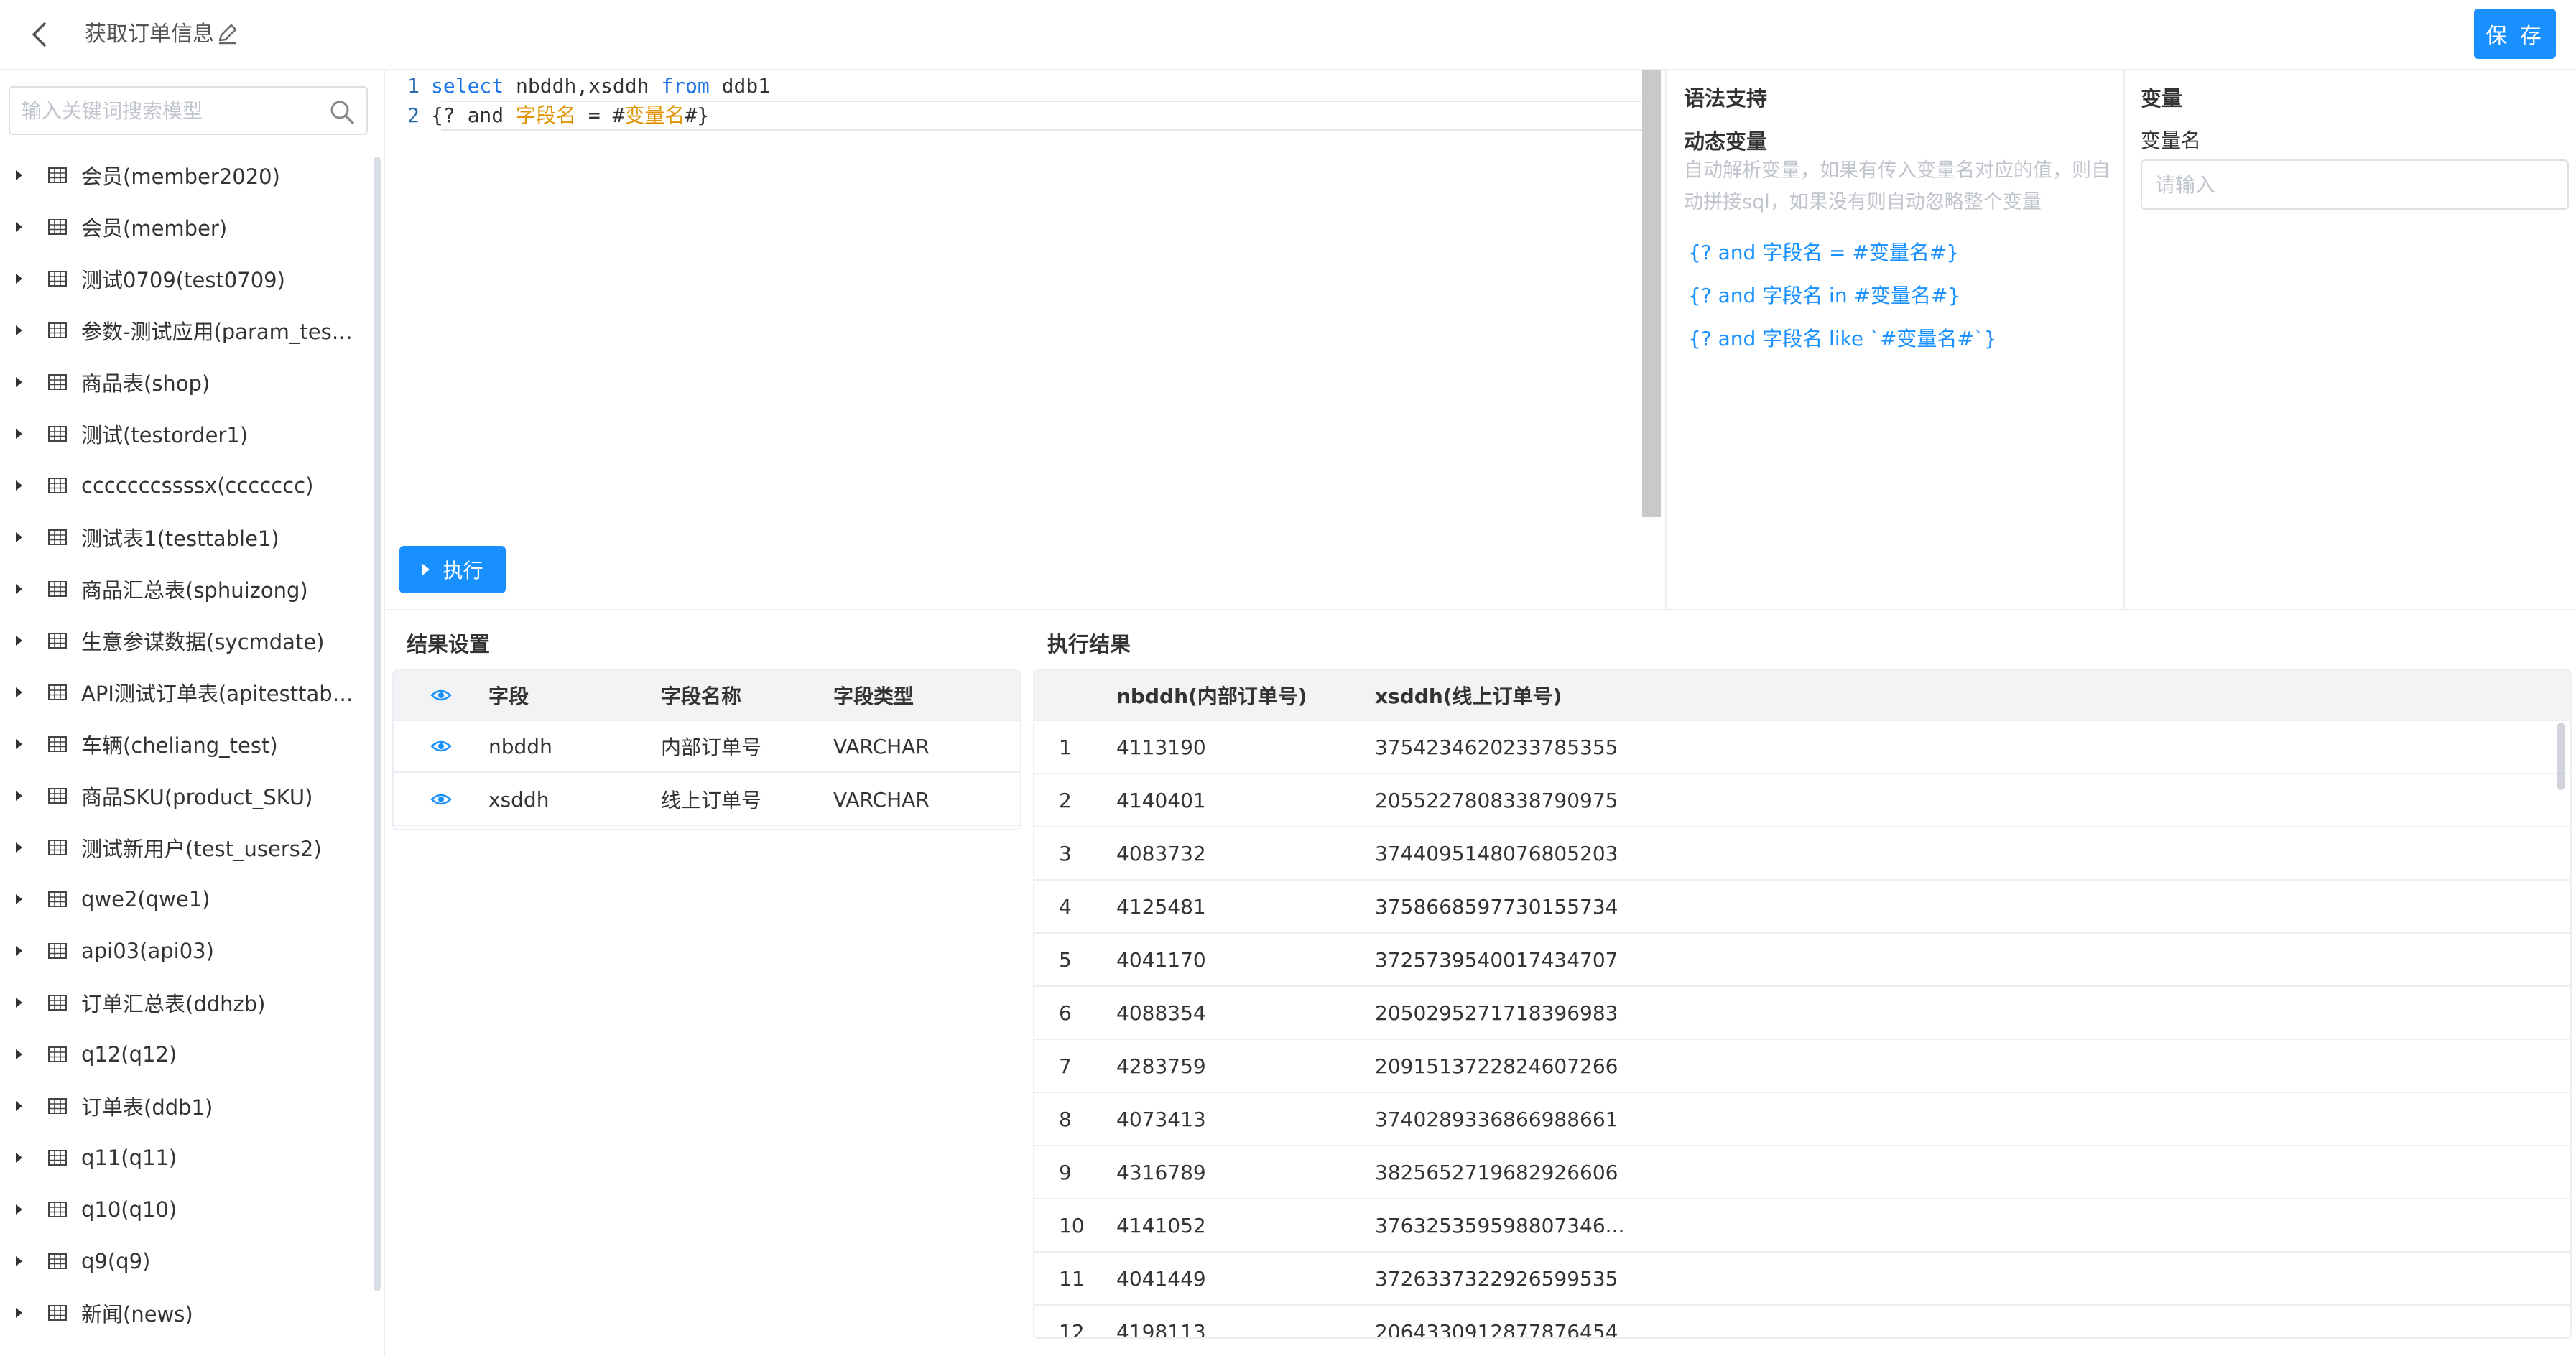  What do you see at coordinates (1496, 747) in the screenshot?
I see `xsddh-cell: 3754234620233785355` at bounding box center [1496, 747].